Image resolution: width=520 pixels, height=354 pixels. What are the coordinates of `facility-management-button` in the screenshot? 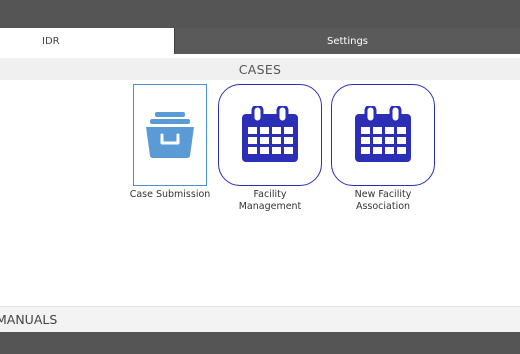 It's located at (270, 135).